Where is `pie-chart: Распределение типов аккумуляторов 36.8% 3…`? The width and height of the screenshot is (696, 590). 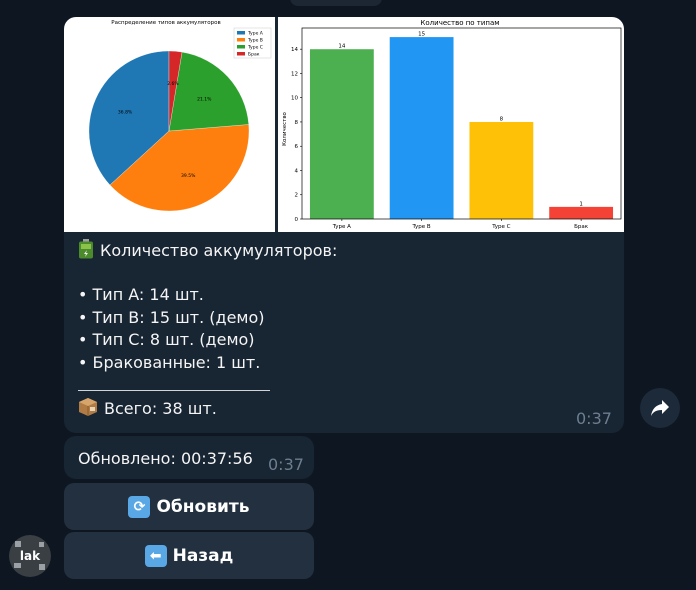
pie-chart: Распределение типов аккумуляторов 36.8% 3… is located at coordinates (180, 116).